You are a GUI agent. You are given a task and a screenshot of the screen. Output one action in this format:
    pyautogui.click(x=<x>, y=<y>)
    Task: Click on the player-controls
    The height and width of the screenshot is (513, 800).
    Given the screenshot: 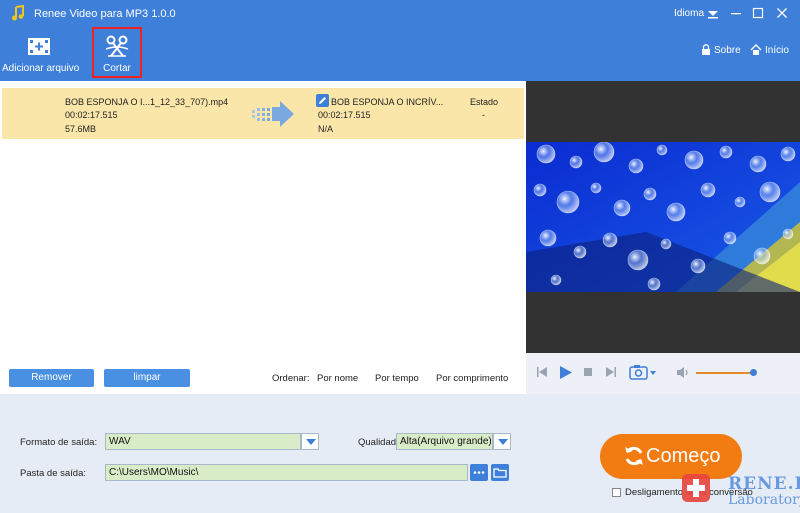 What is the action you would take?
    pyautogui.click(x=663, y=373)
    